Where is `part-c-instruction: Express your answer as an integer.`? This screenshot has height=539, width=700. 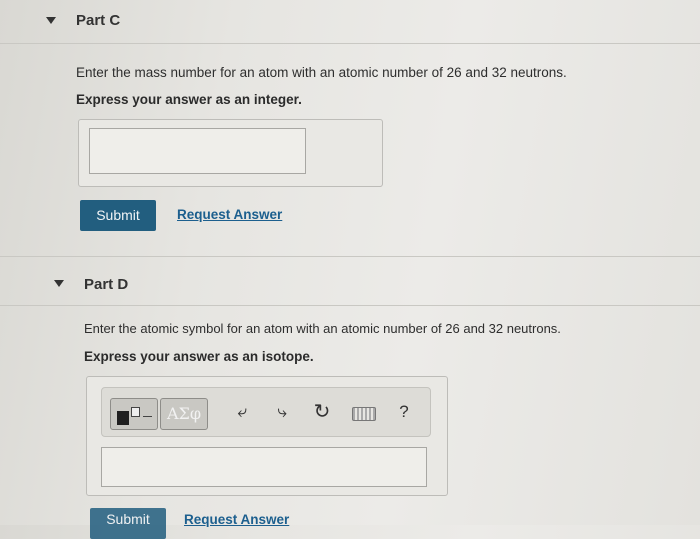
part-c-instruction: Express your answer as an integer. is located at coordinates (189, 99).